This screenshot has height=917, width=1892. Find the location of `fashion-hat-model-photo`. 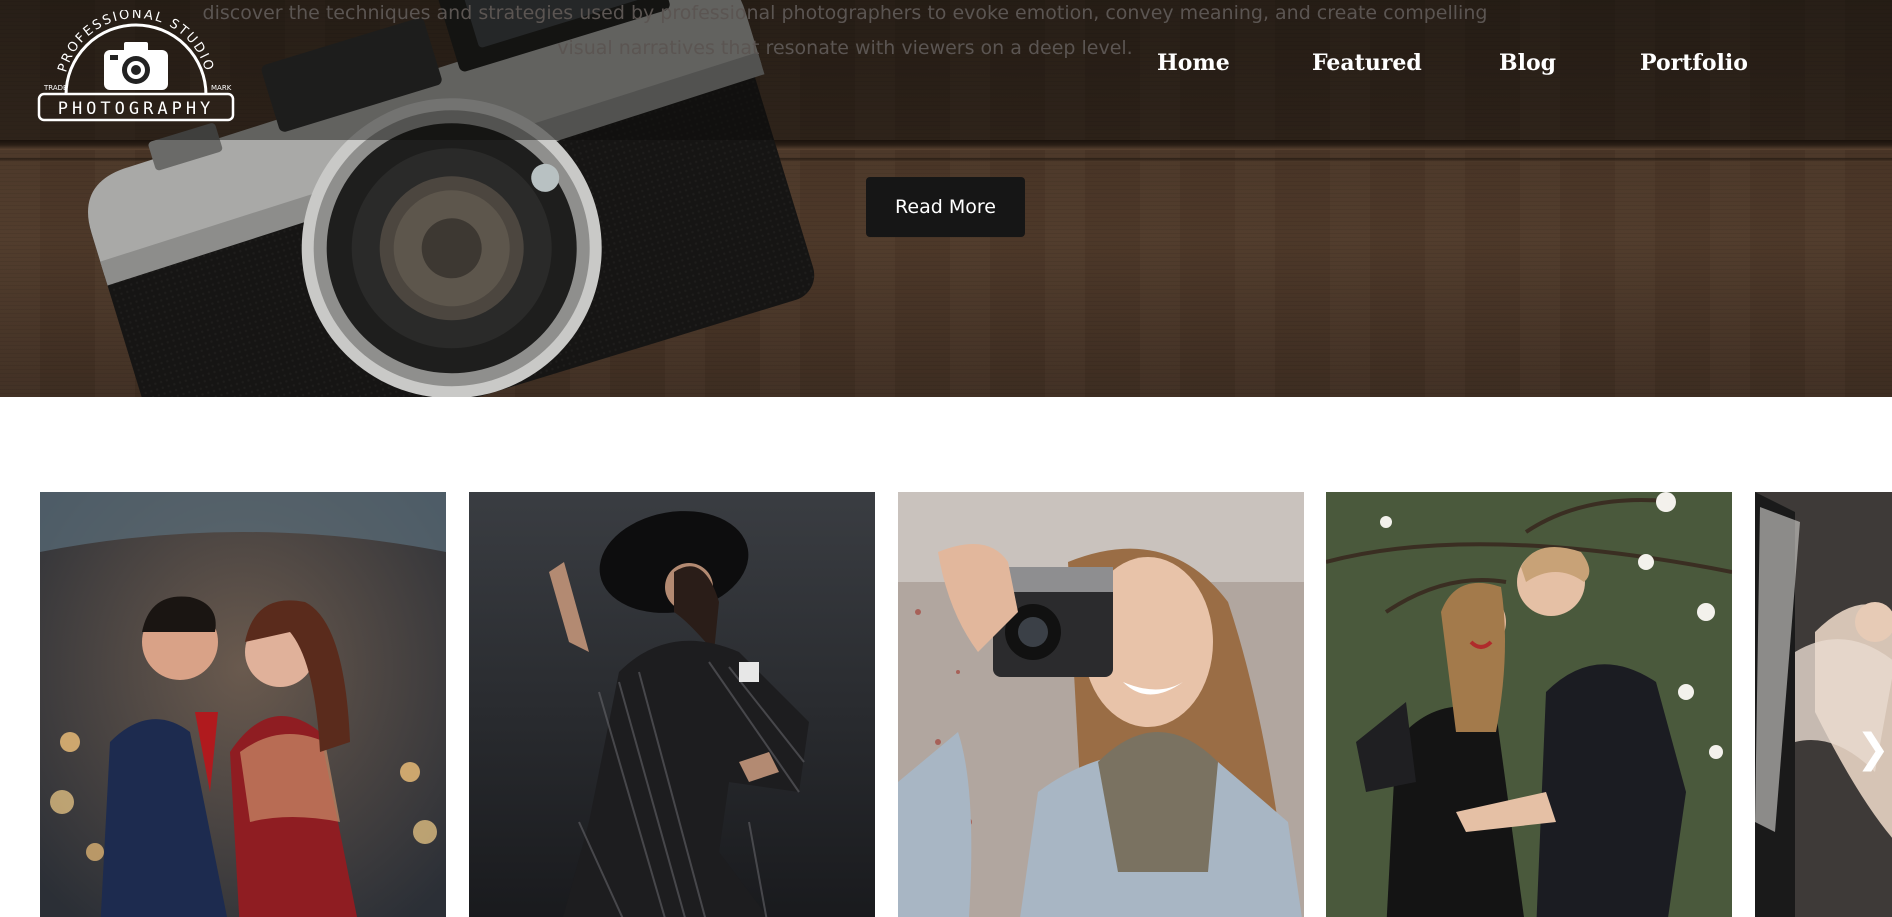

fashion-hat-model-photo is located at coordinates (672, 704).